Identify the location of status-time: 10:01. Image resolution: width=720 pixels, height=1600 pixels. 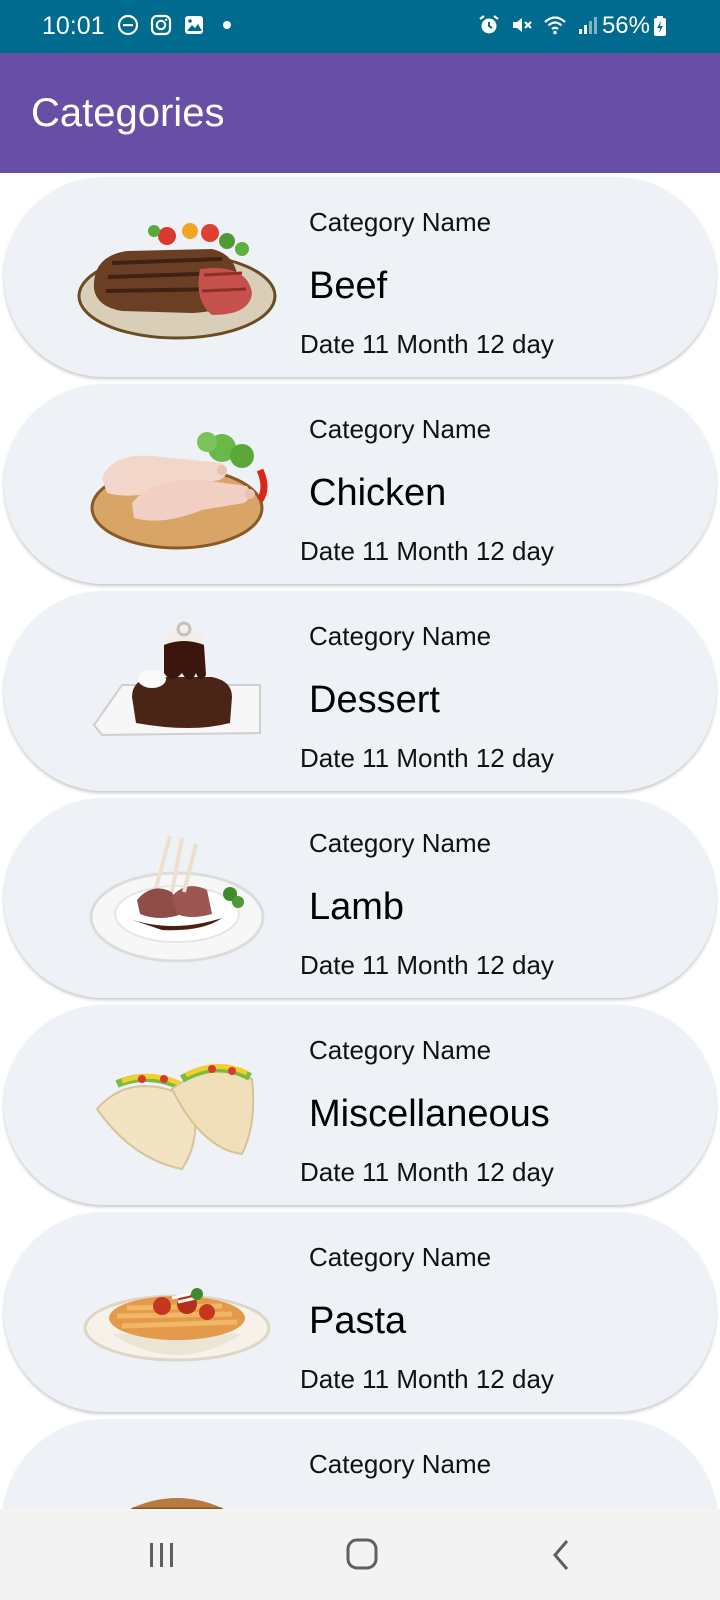
(73, 26).